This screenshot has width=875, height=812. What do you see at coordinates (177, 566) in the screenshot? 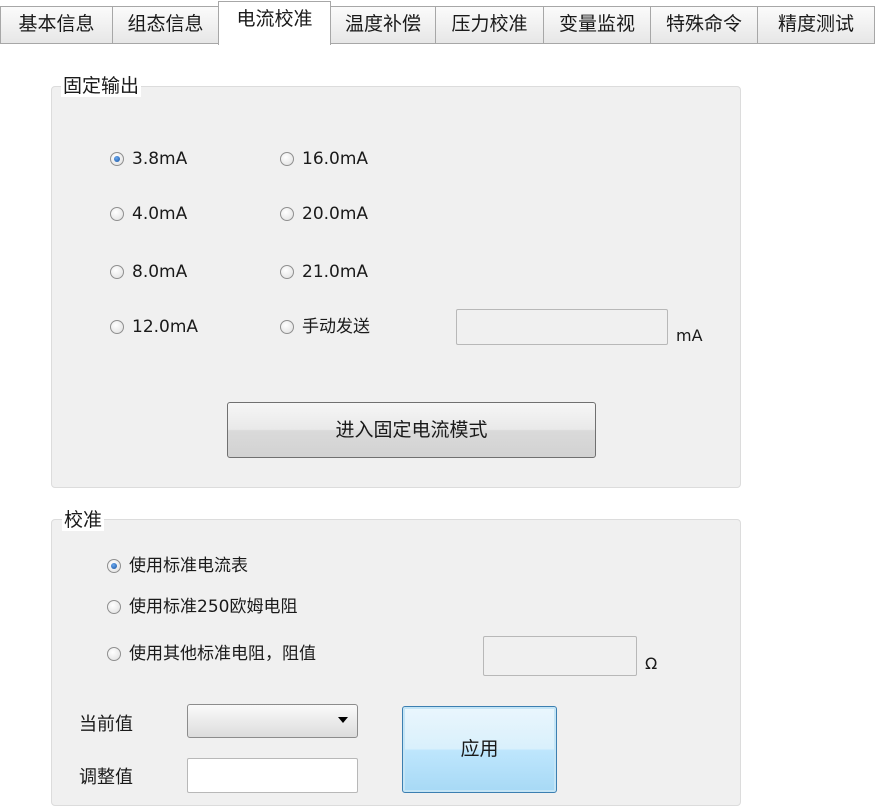
I see `radio-standard-ammeter: 使用标准电流表` at bounding box center [177, 566].